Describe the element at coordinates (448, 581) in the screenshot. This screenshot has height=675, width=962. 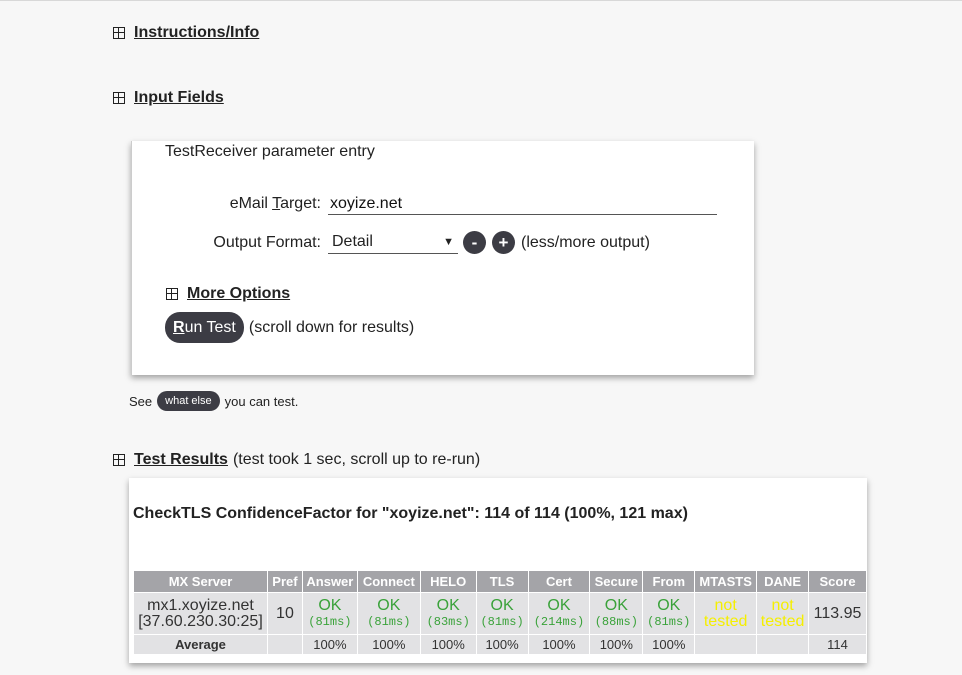
I see `col-header: HELO` at that location.